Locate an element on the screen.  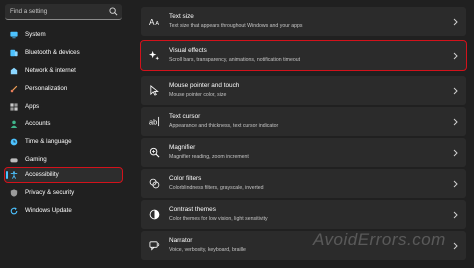
search-icon is located at coordinates (113, 11).